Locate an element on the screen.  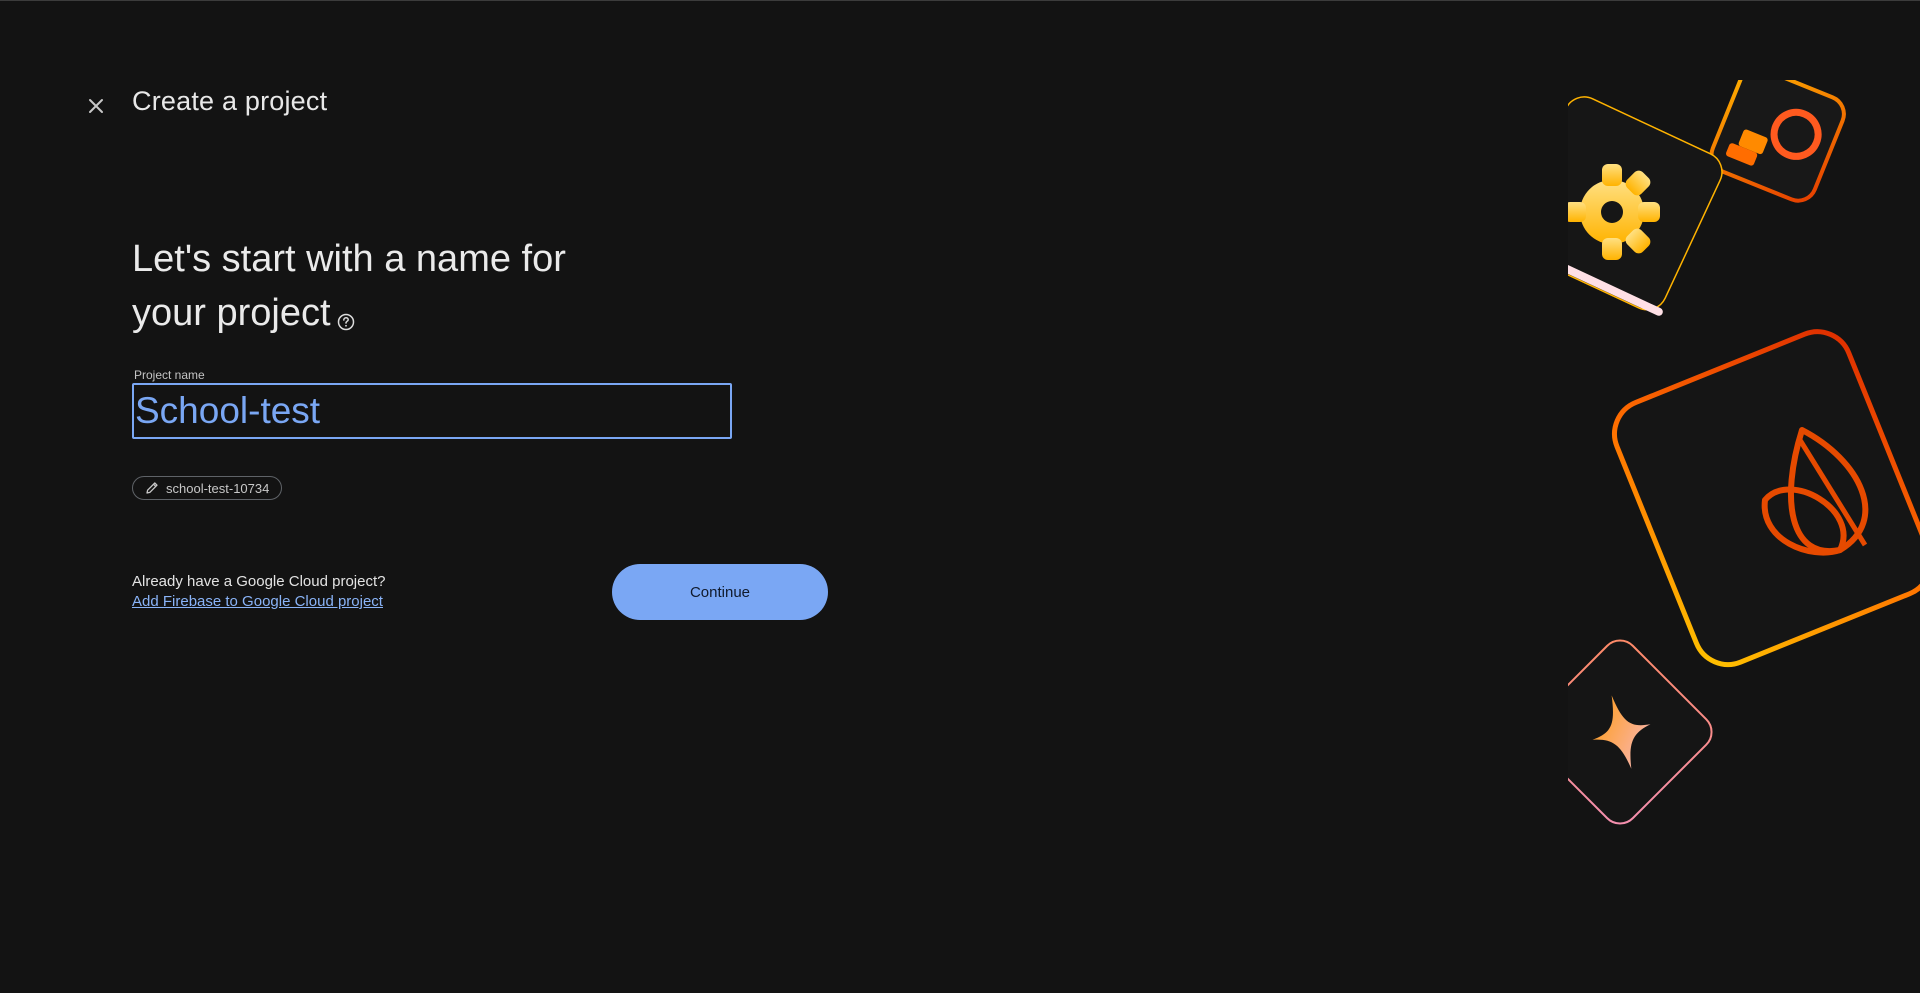
headline-line-2: your project is located at coordinates (231, 313).